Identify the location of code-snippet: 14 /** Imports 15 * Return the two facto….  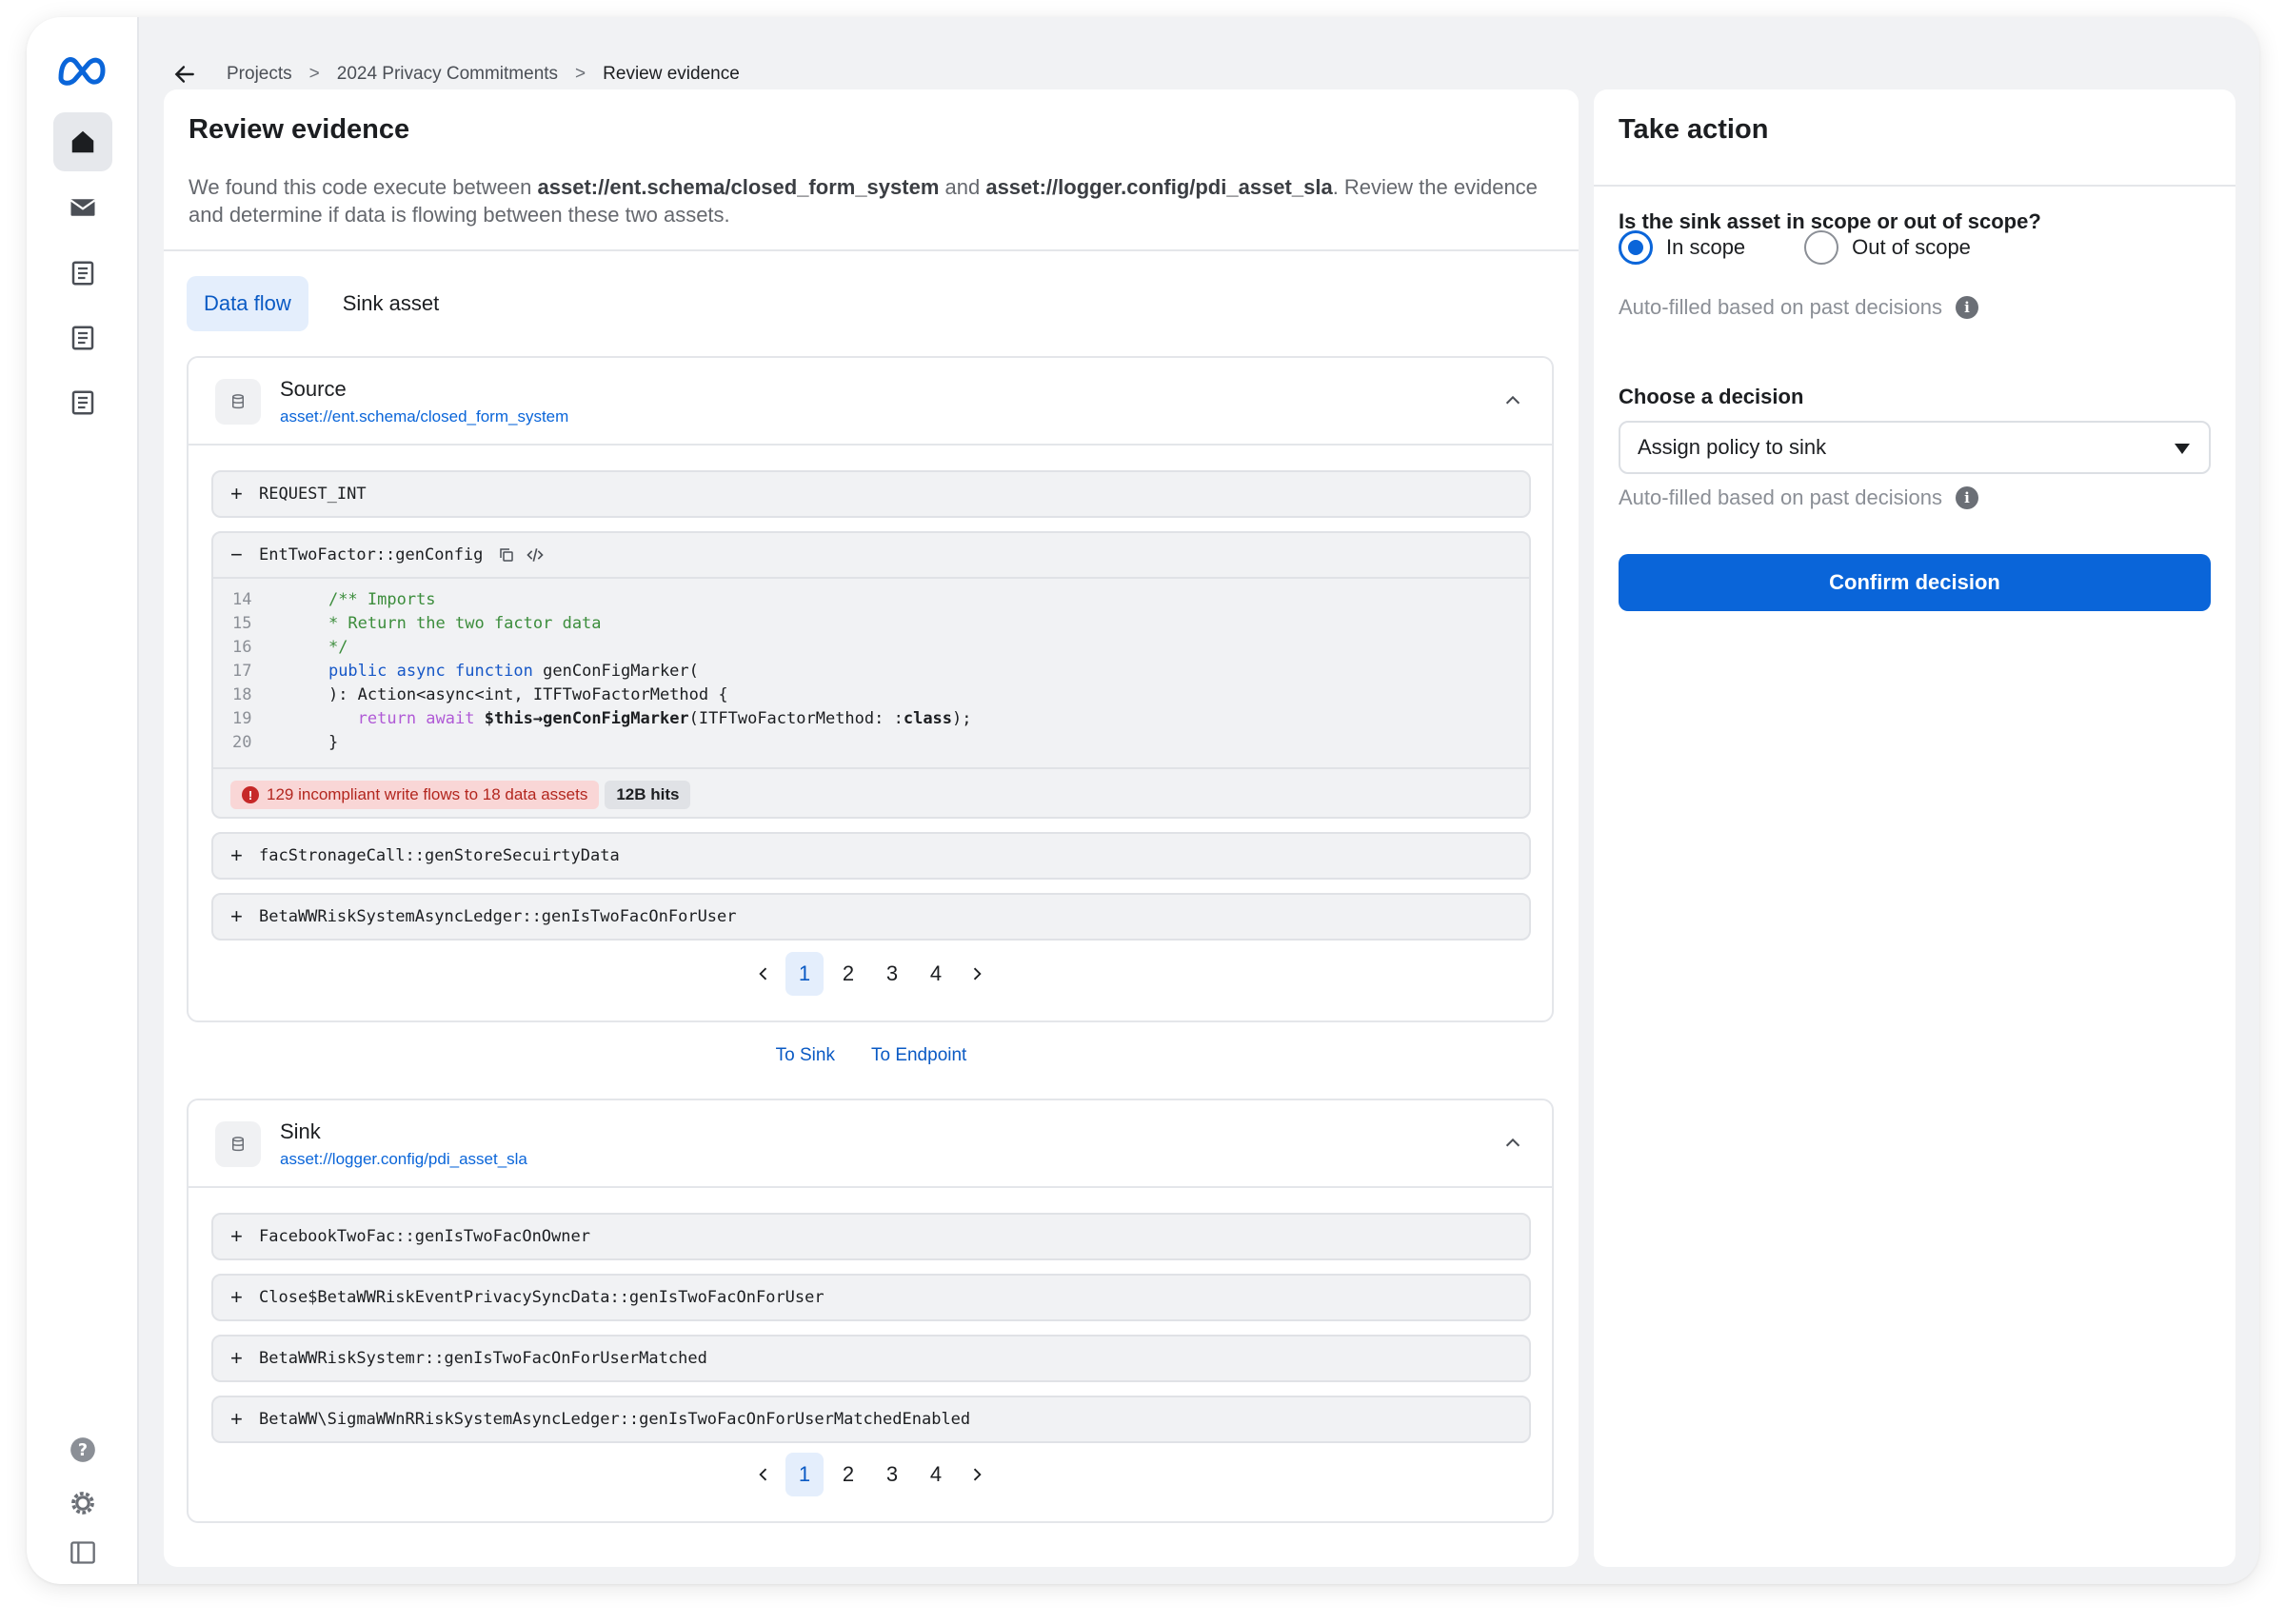
(871, 674).